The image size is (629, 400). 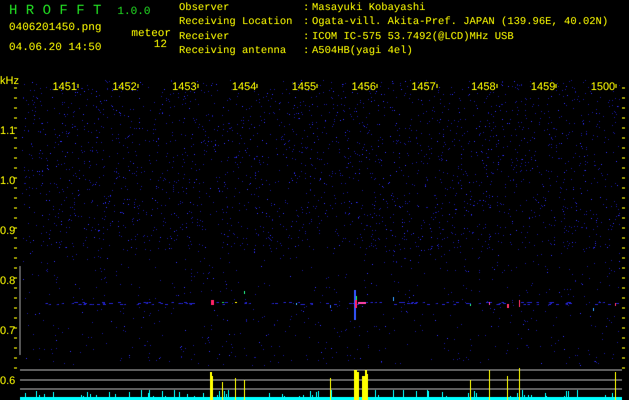 What do you see at coordinates (8, 281) in the screenshot?
I see `frequency-label: 0.8` at bounding box center [8, 281].